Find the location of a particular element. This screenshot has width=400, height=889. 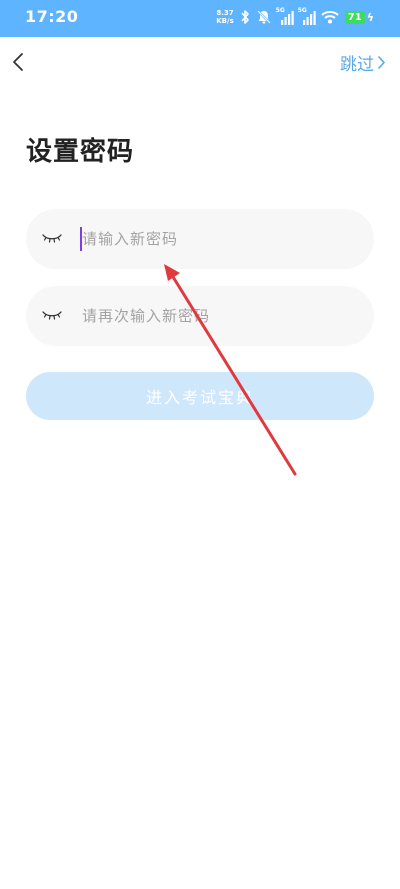

status-bar: 17:20 8.37 KB/s 5G 5G 71 ϟ is located at coordinates (200, 18).